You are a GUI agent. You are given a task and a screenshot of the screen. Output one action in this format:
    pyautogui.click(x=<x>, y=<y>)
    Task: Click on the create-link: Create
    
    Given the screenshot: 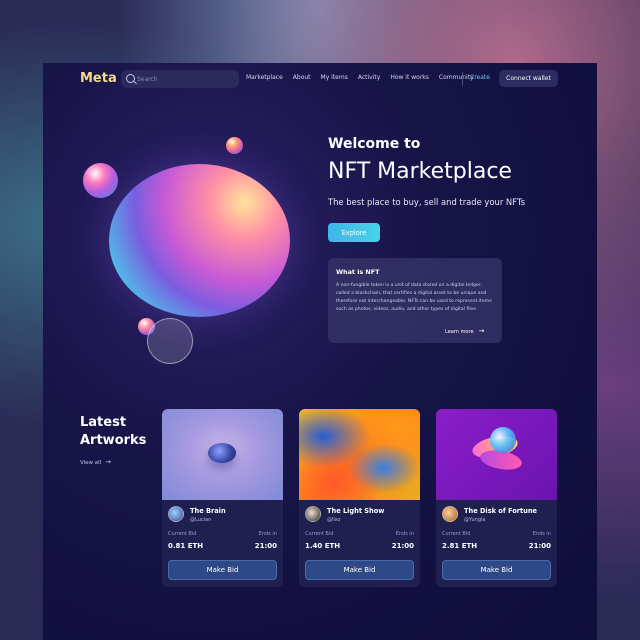 What is the action you would take?
    pyautogui.click(x=480, y=77)
    